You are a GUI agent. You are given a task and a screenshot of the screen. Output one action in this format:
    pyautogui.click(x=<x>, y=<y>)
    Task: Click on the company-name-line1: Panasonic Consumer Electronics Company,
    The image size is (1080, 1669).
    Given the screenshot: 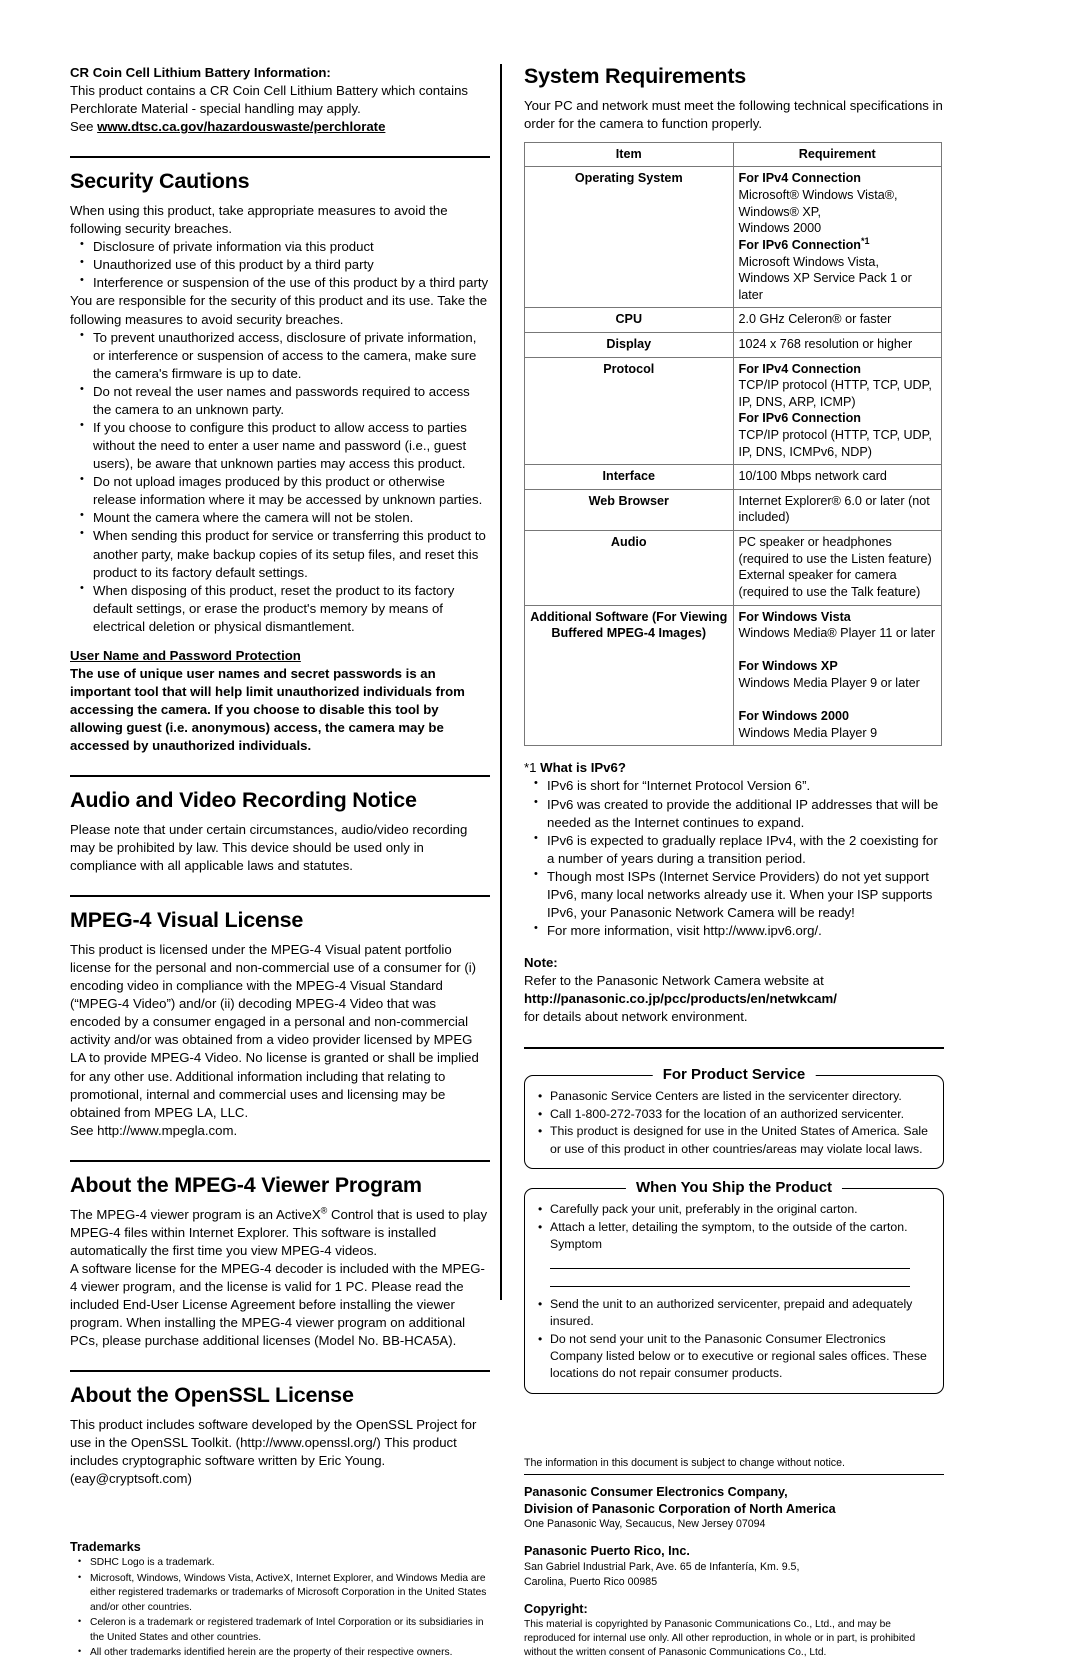 What is the action you would take?
    pyautogui.click(x=656, y=1491)
    